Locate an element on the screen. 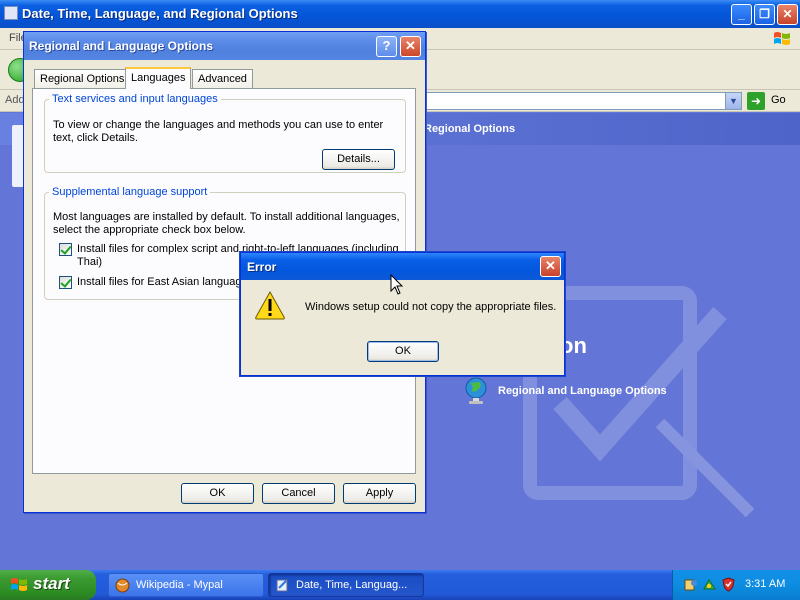 Image resolution: width=800 pixels, height=600 pixels. east-asian-checkbox is located at coordinates (65, 282).